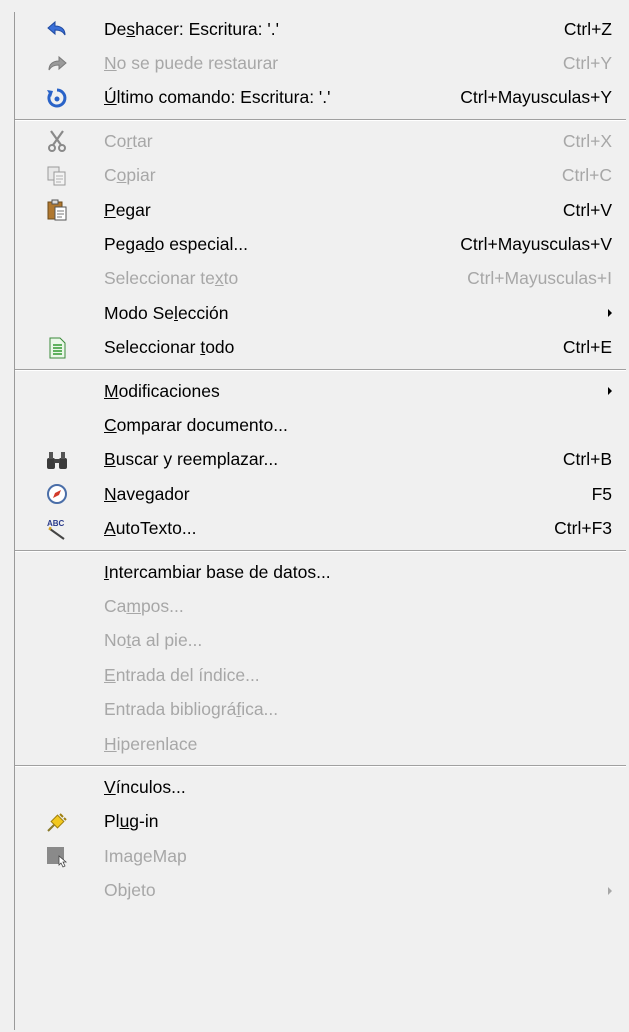  I want to click on menu-item-label: Deshacer: Escritura: '.', so click(191, 28).